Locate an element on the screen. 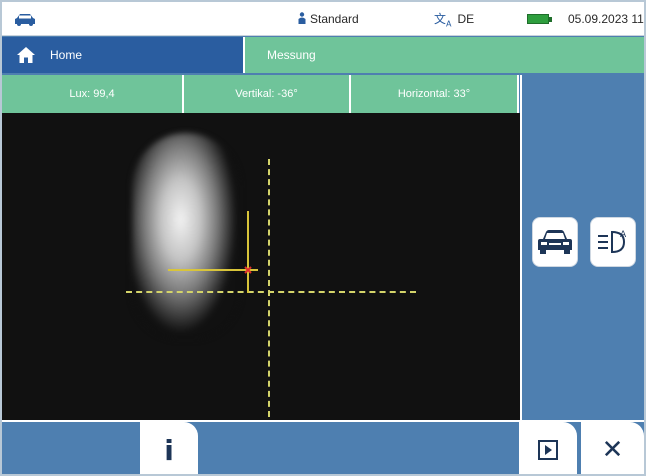 The width and height of the screenshot is (649, 476). nav-bar: Home Messung is located at coordinates (323, 55).